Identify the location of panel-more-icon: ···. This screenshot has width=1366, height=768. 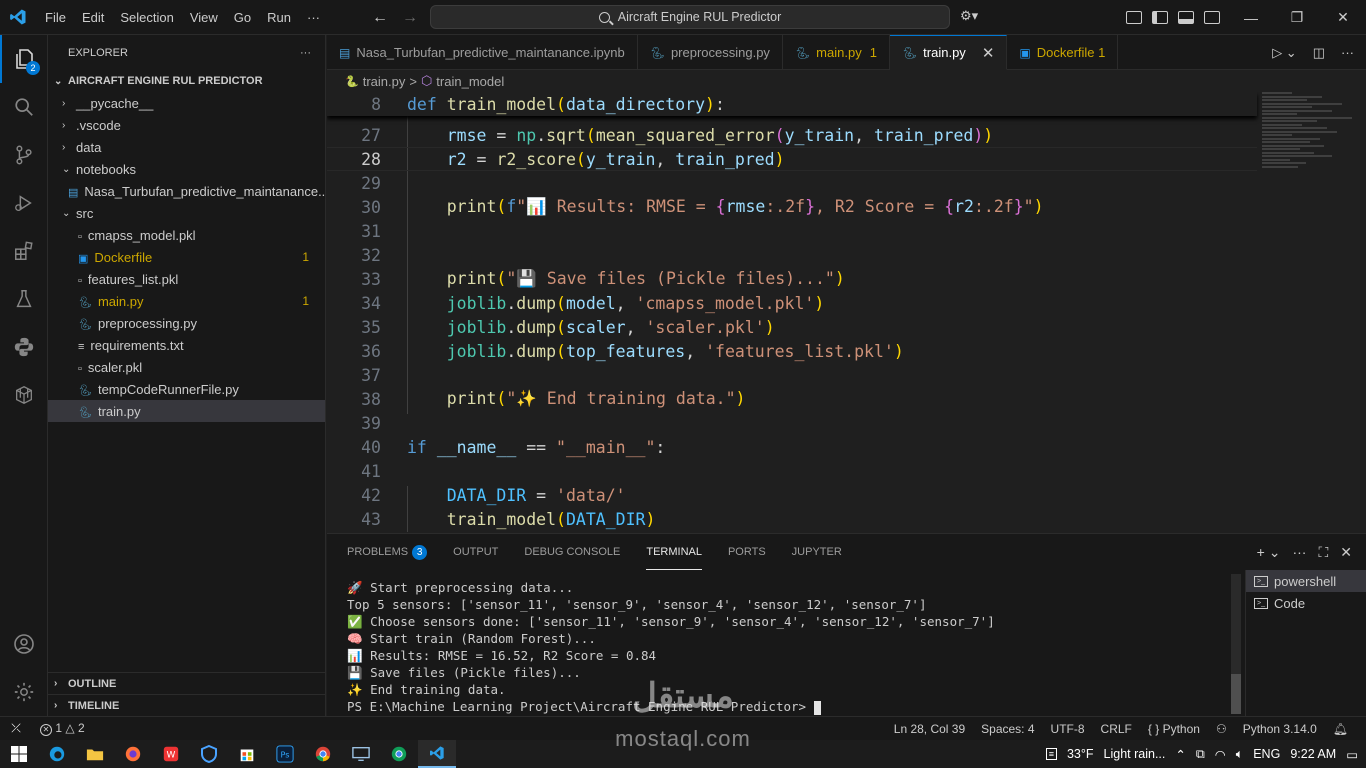
(1299, 552).